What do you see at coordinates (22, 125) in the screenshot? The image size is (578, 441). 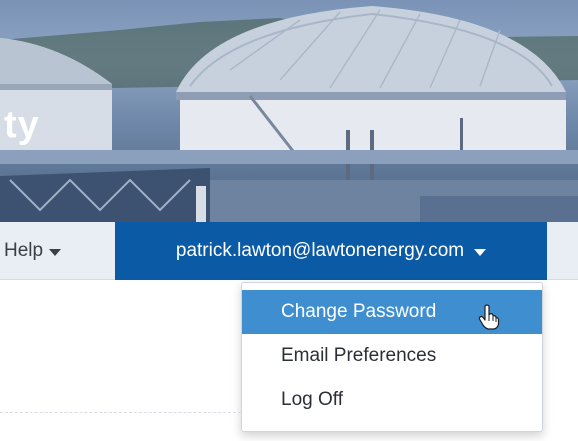 I see `hero-title: ty` at bounding box center [22, 125].